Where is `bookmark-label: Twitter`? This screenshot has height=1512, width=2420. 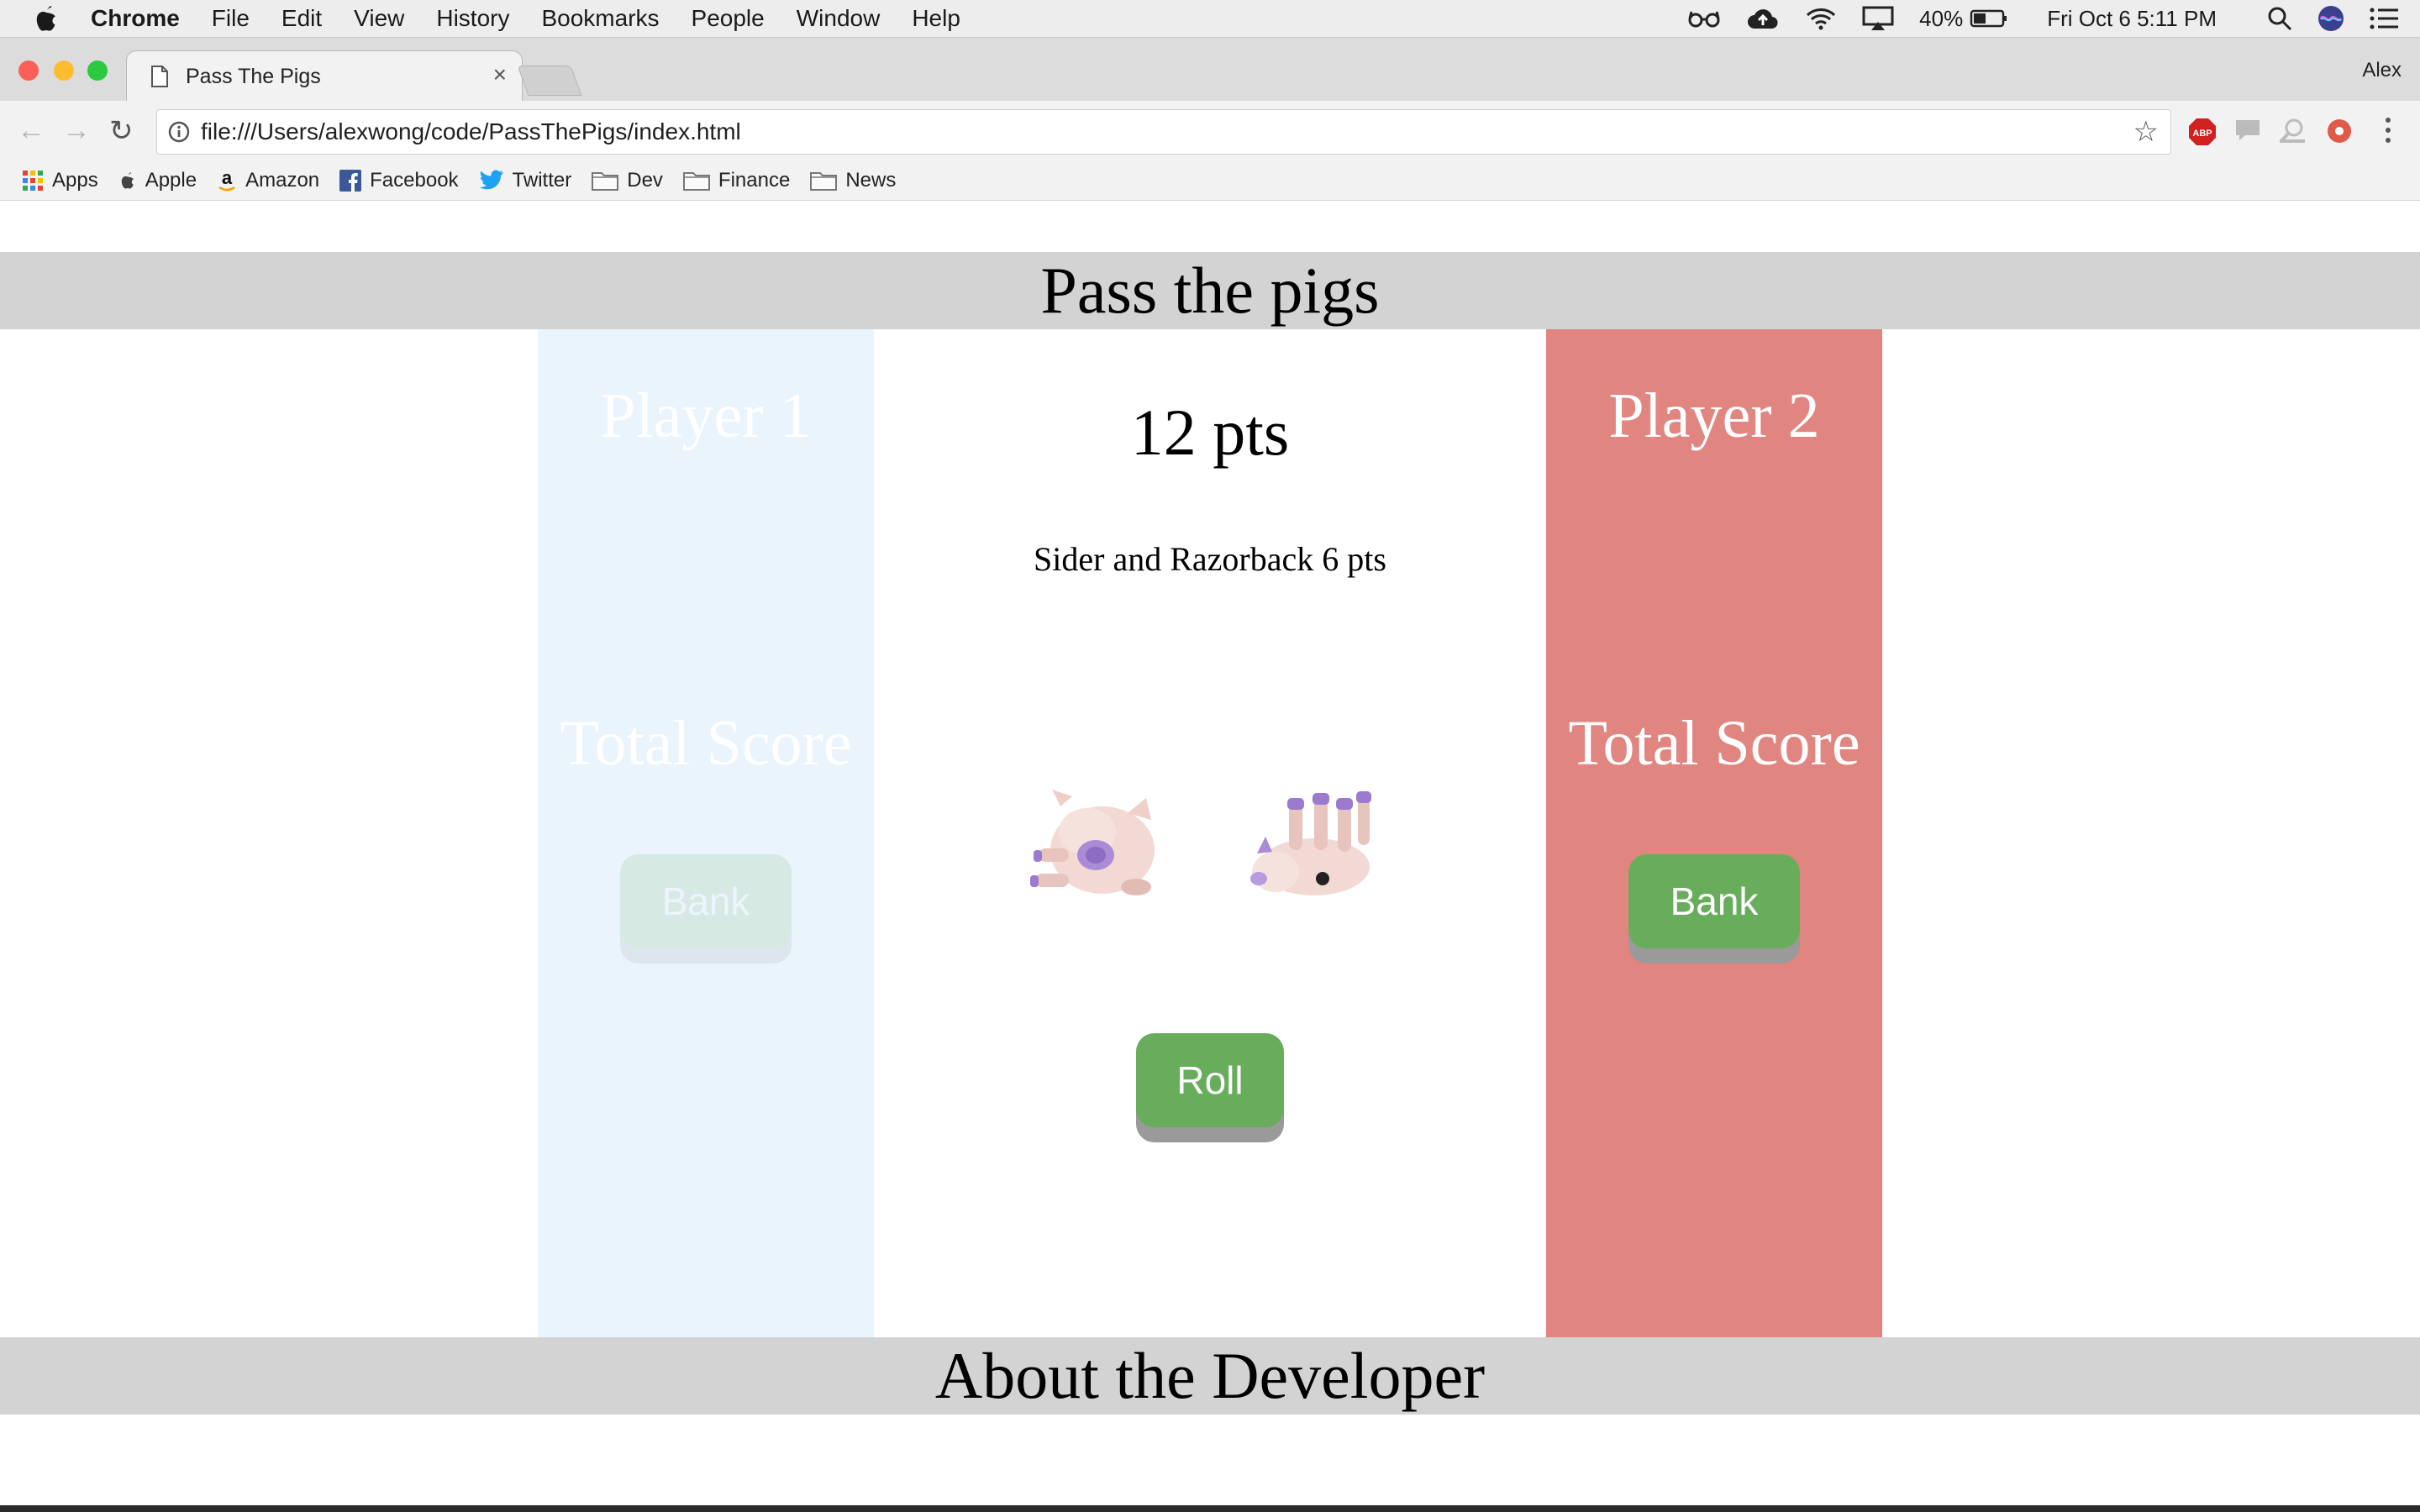 bookmark-label: Twitter is located at coordinates (542, 180).